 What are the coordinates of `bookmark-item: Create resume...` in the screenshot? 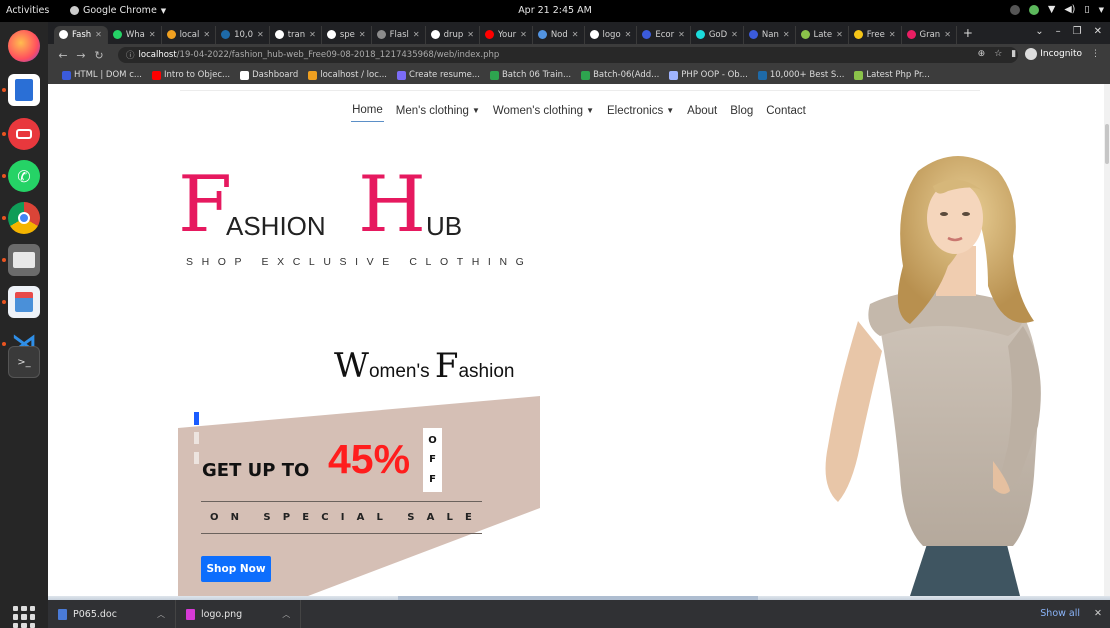 It's located at (438, 75).